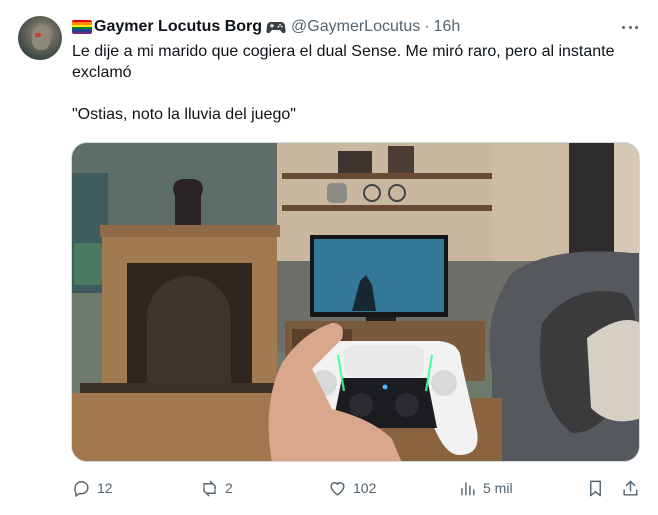  What do you see at coordinates (337, 488) in the screenshot?
I see `like-icon` at bounding box center [337, 488].